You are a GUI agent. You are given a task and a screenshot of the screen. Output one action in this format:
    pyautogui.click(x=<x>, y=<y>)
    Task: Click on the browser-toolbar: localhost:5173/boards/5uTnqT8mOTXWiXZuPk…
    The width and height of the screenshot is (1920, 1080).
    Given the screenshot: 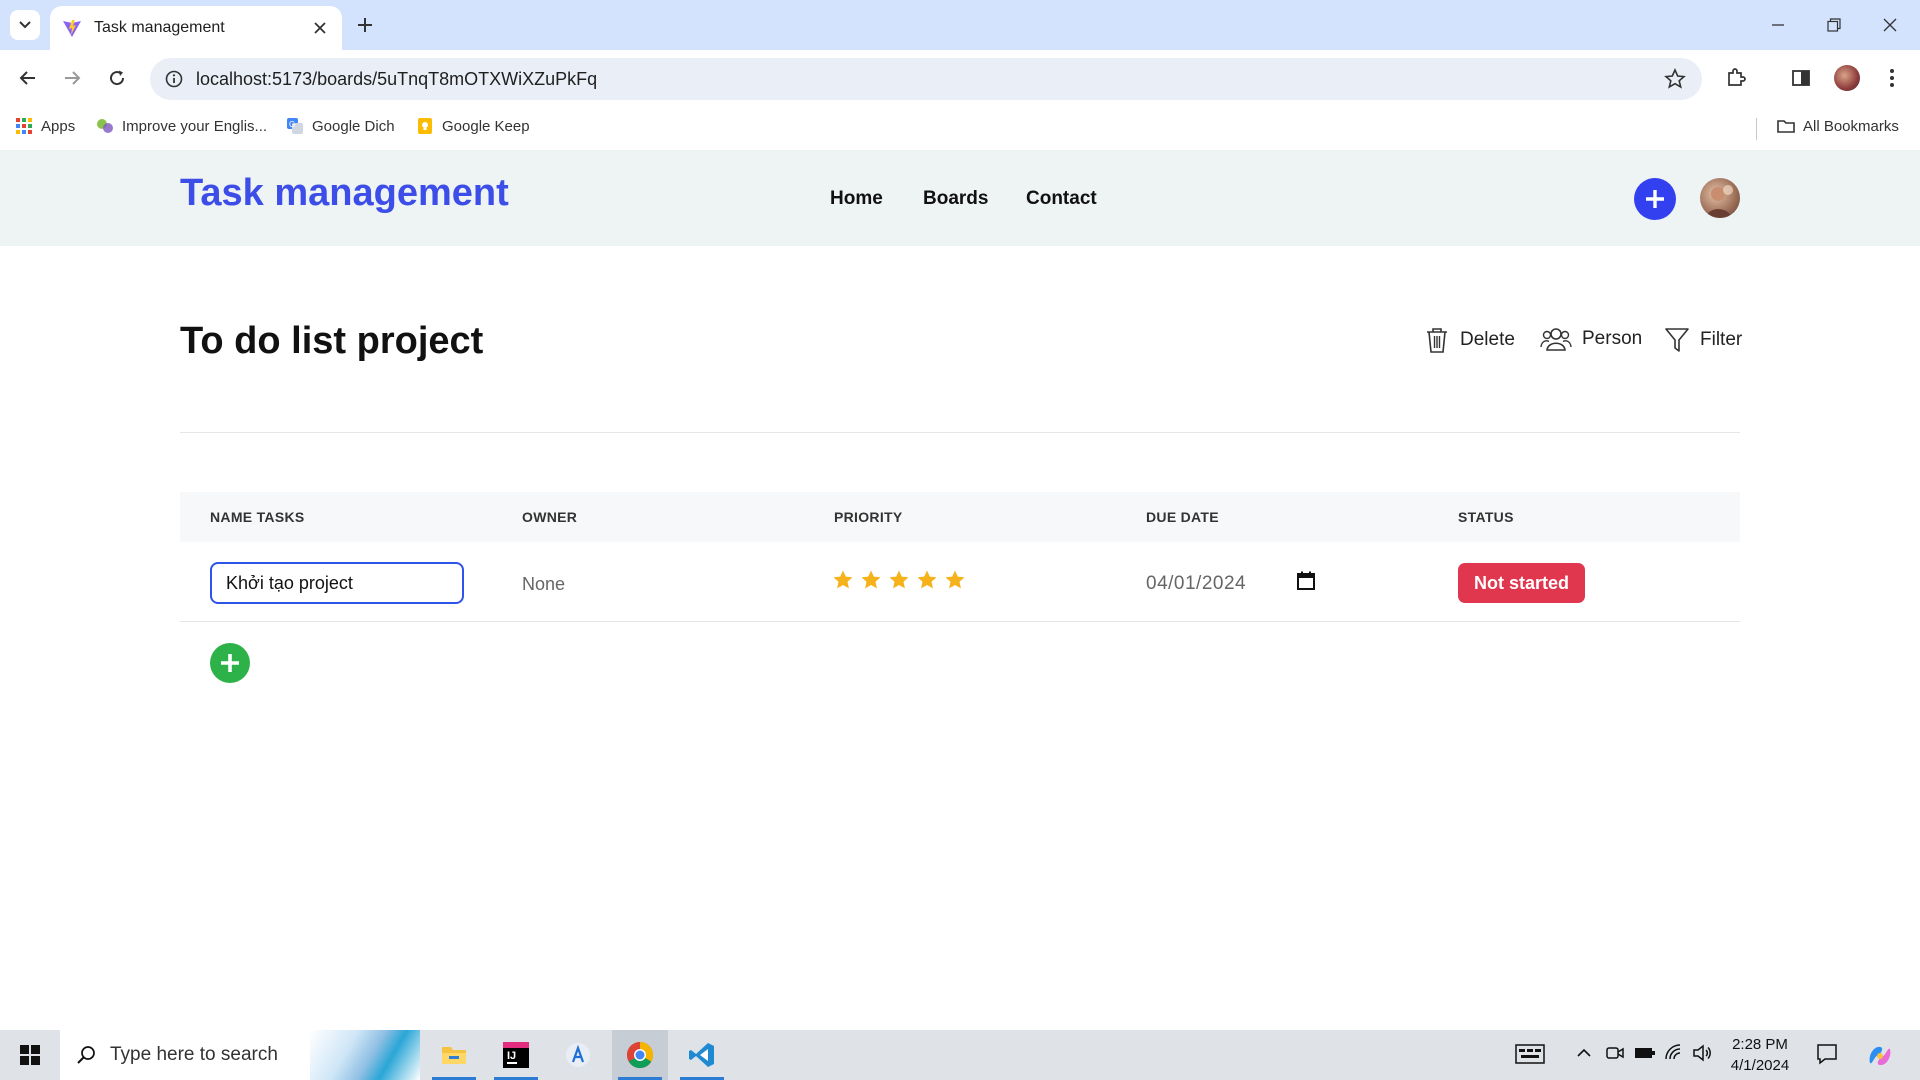 What is the action you would take?
    pyautogui.click(x=960, y=79)
    